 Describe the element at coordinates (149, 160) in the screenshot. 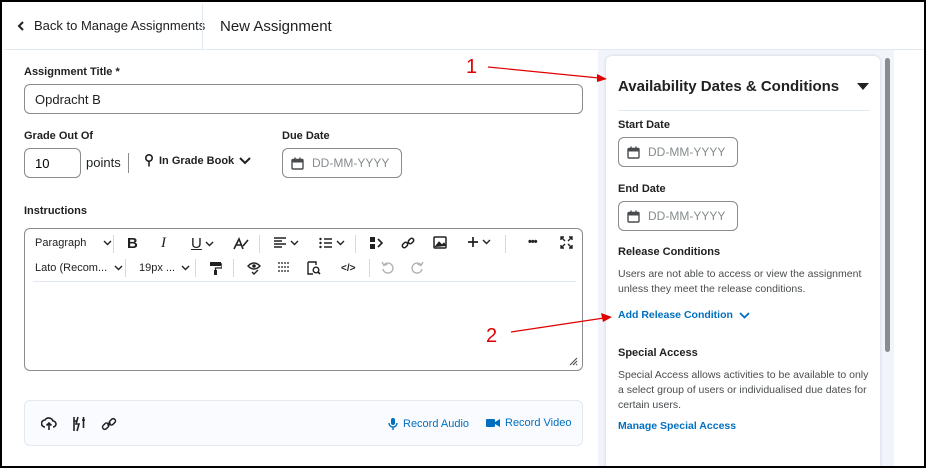

I see `pin-icon` at that location.